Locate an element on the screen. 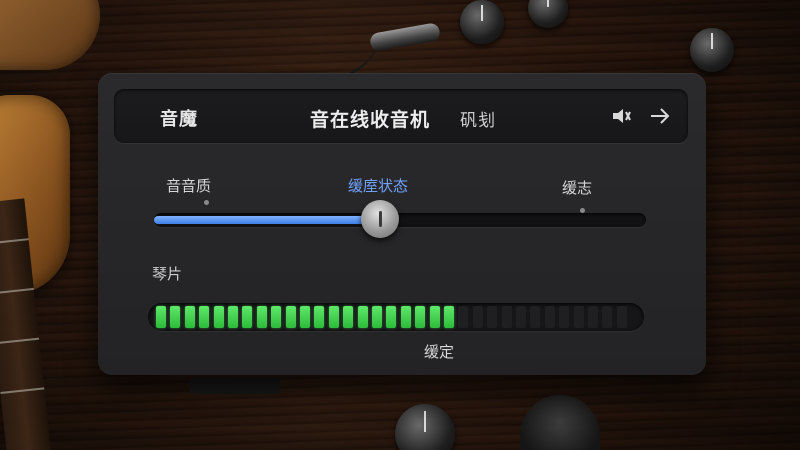 Image resolution: width=800 pixels, height=450 pixels. app-title: 音在线收音机 is located at coordinates (370, 120).